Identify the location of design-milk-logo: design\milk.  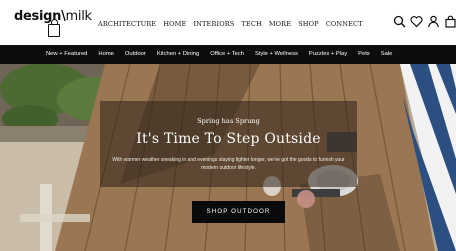
(53, 26).